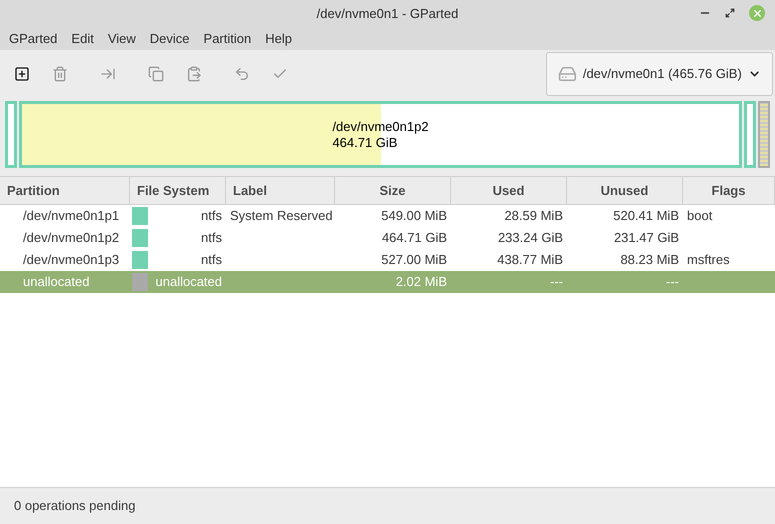  Describe the element at coordinates (33, 38) in the screenshot. I see `menu-item: GParted` at that location.